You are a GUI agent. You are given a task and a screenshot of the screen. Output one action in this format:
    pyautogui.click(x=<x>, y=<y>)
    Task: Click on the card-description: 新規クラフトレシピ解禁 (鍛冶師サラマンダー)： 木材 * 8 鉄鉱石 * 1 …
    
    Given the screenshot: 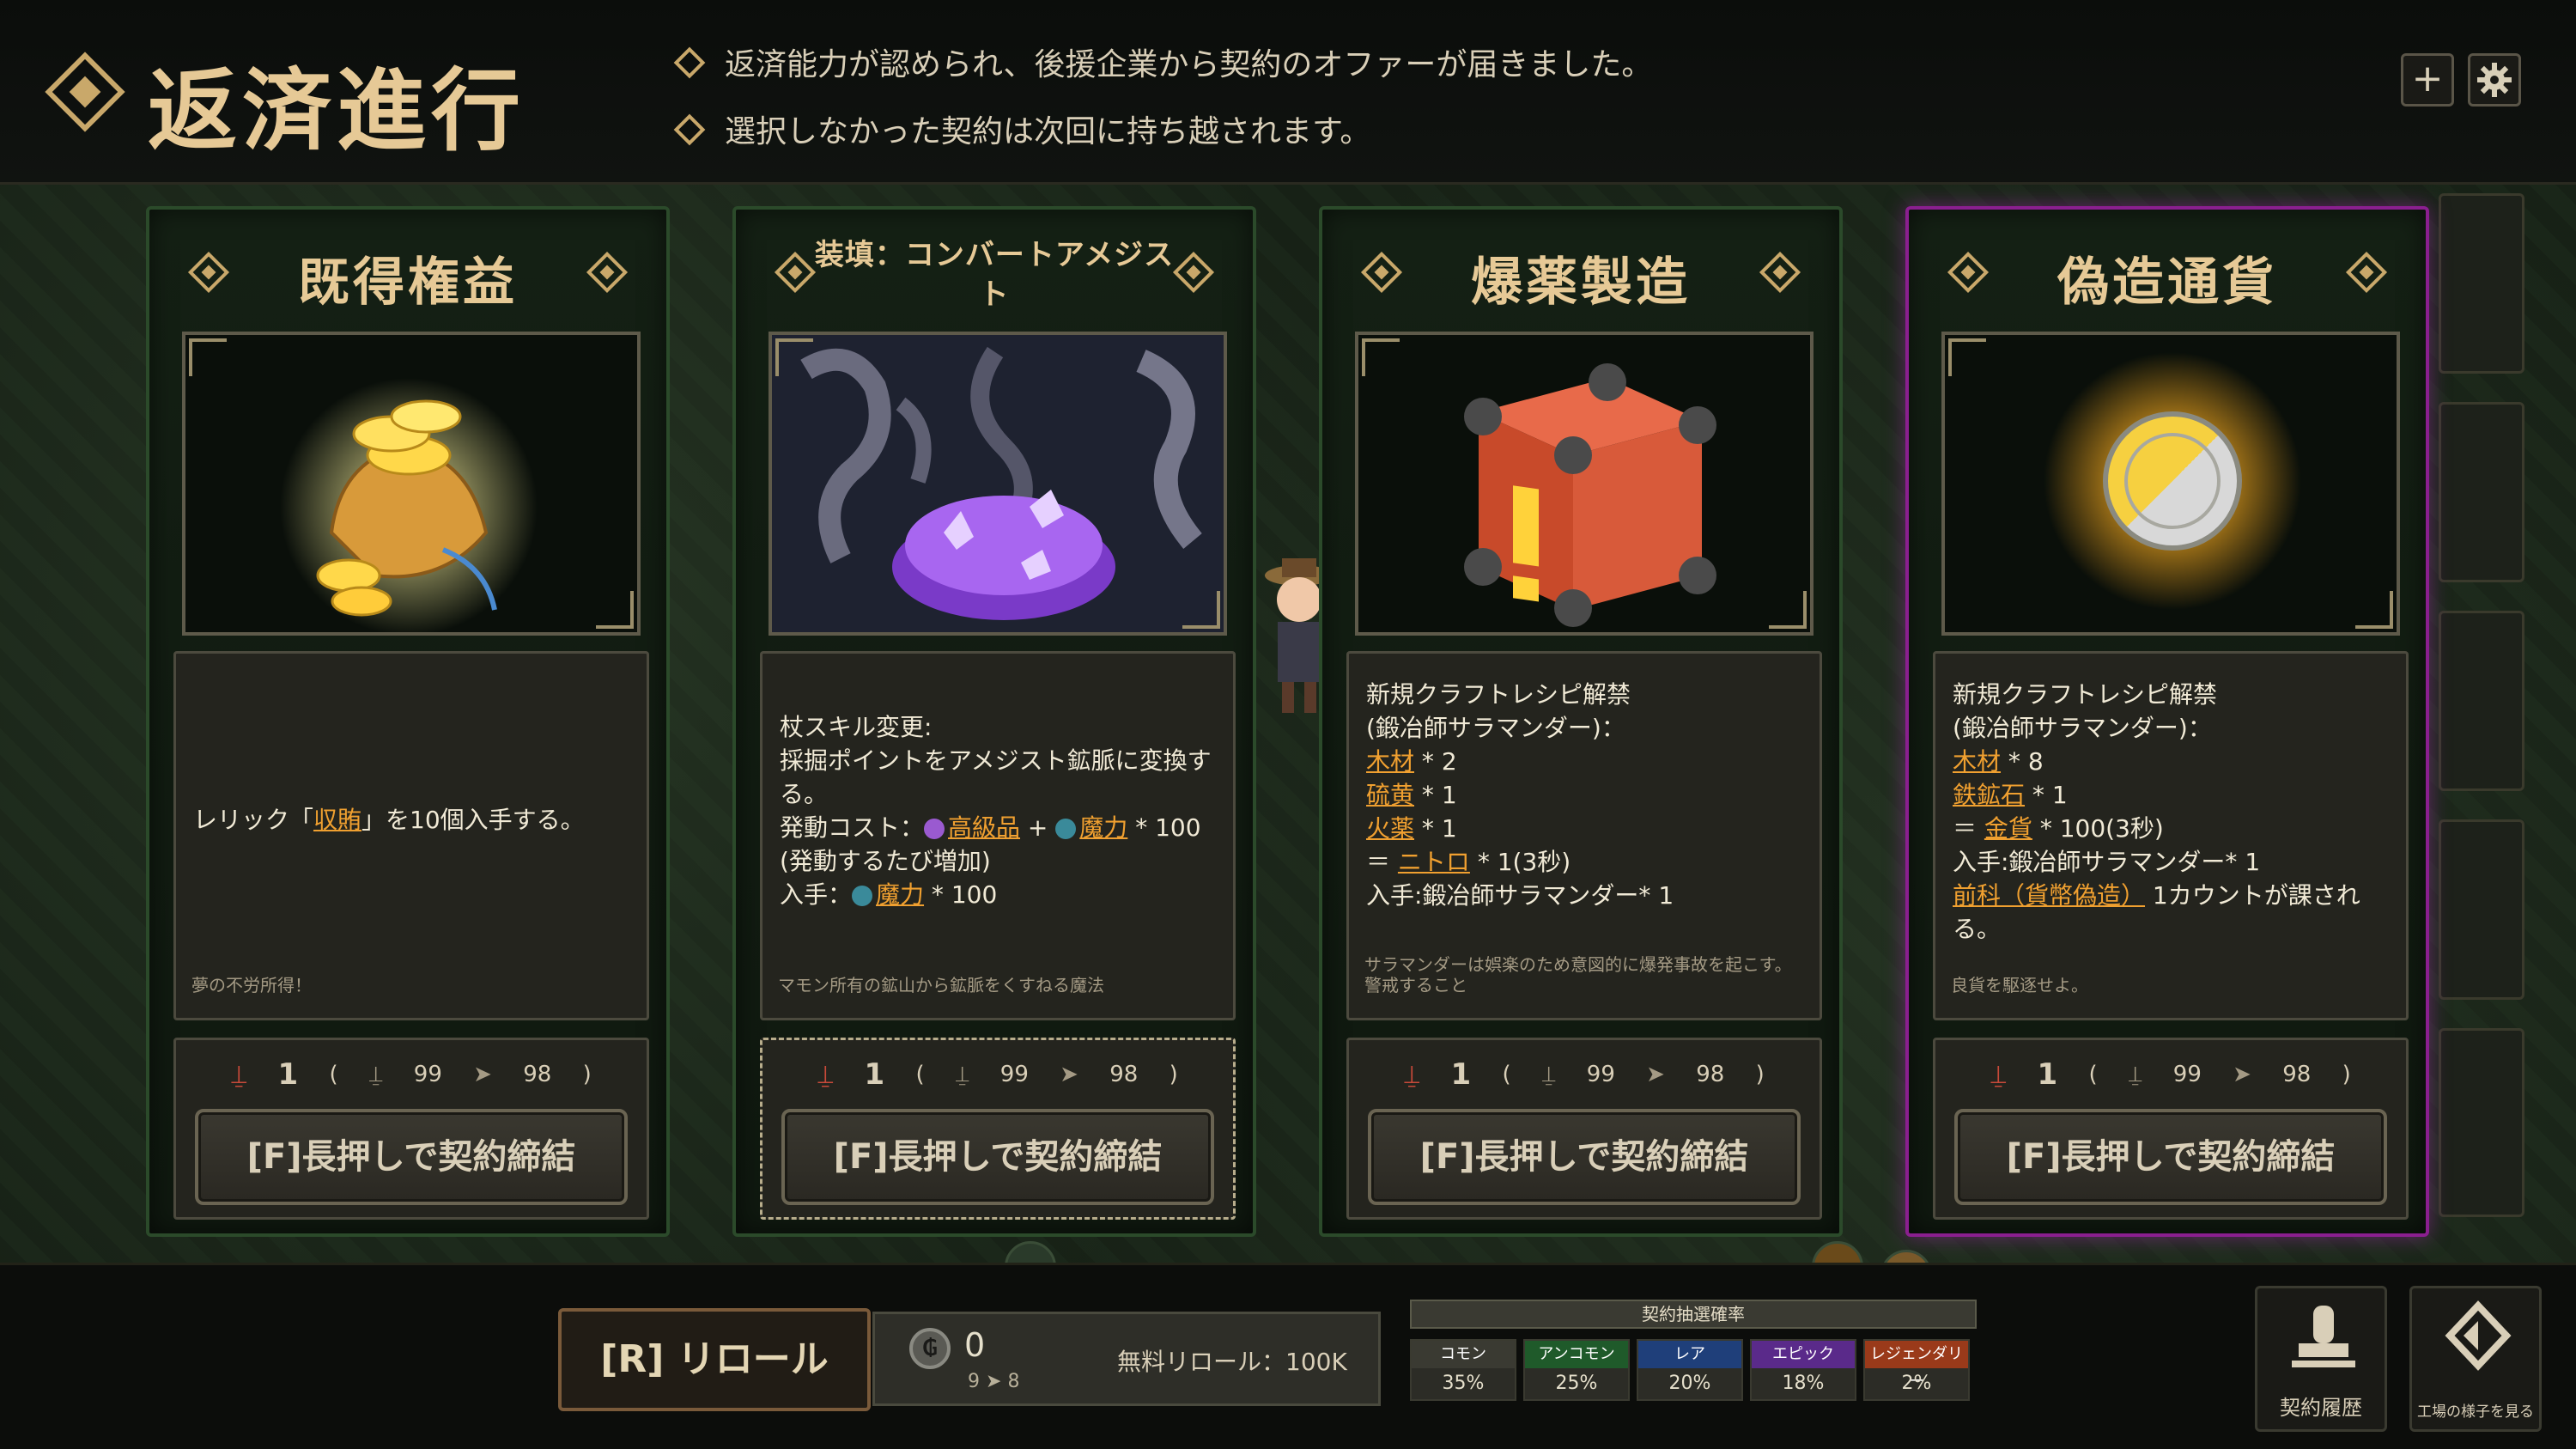 What is the action you would take?
    pyautogui.click(x=2171, y=835)
    